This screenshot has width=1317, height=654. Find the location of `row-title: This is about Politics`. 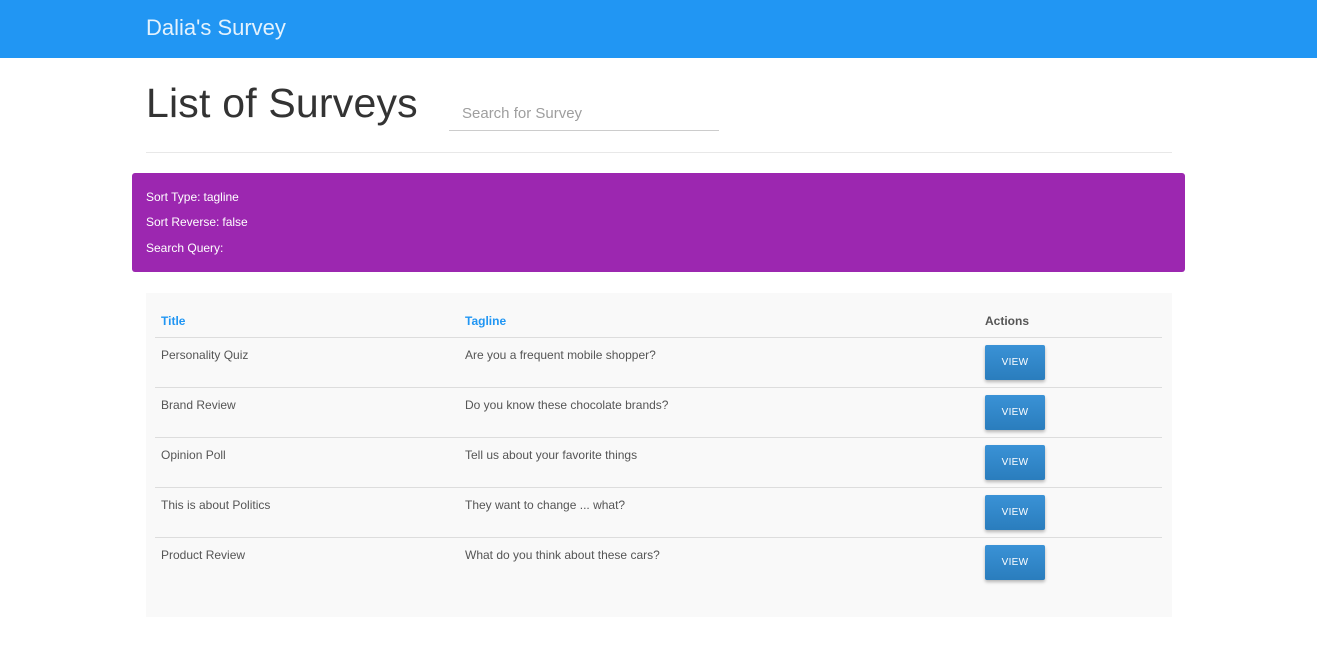

row-title: This is about Politics is located at coordinates (307, 511).